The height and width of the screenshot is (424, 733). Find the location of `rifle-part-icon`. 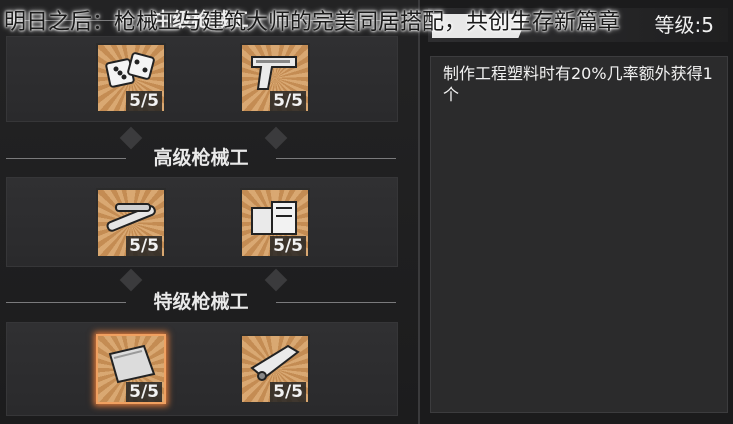

rifle-part-icon is located at coordinates (275, 362).